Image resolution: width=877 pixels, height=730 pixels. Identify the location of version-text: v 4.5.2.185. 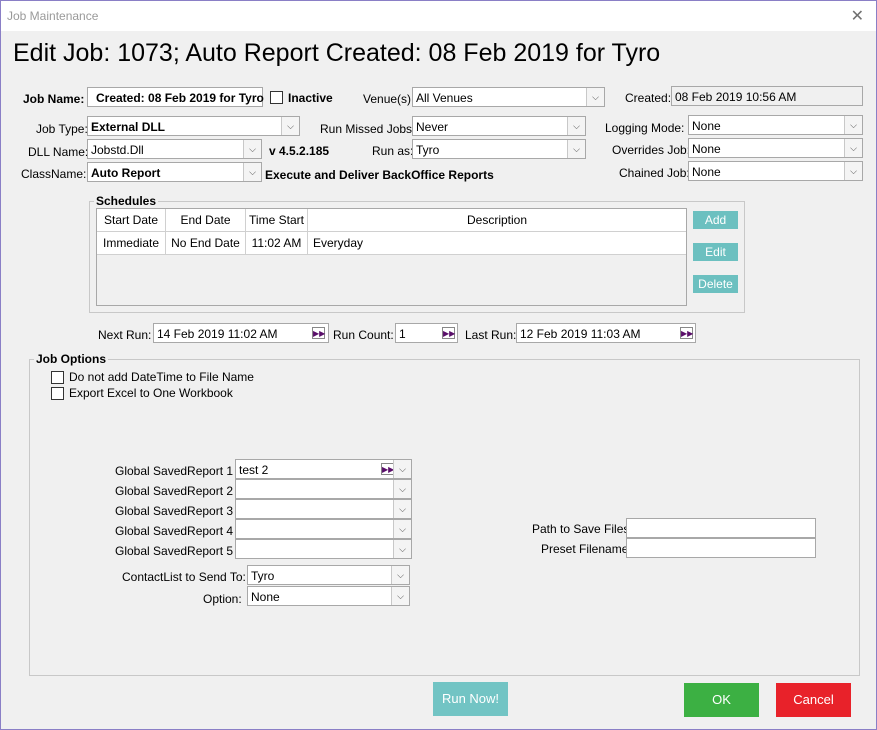
(299, 151).